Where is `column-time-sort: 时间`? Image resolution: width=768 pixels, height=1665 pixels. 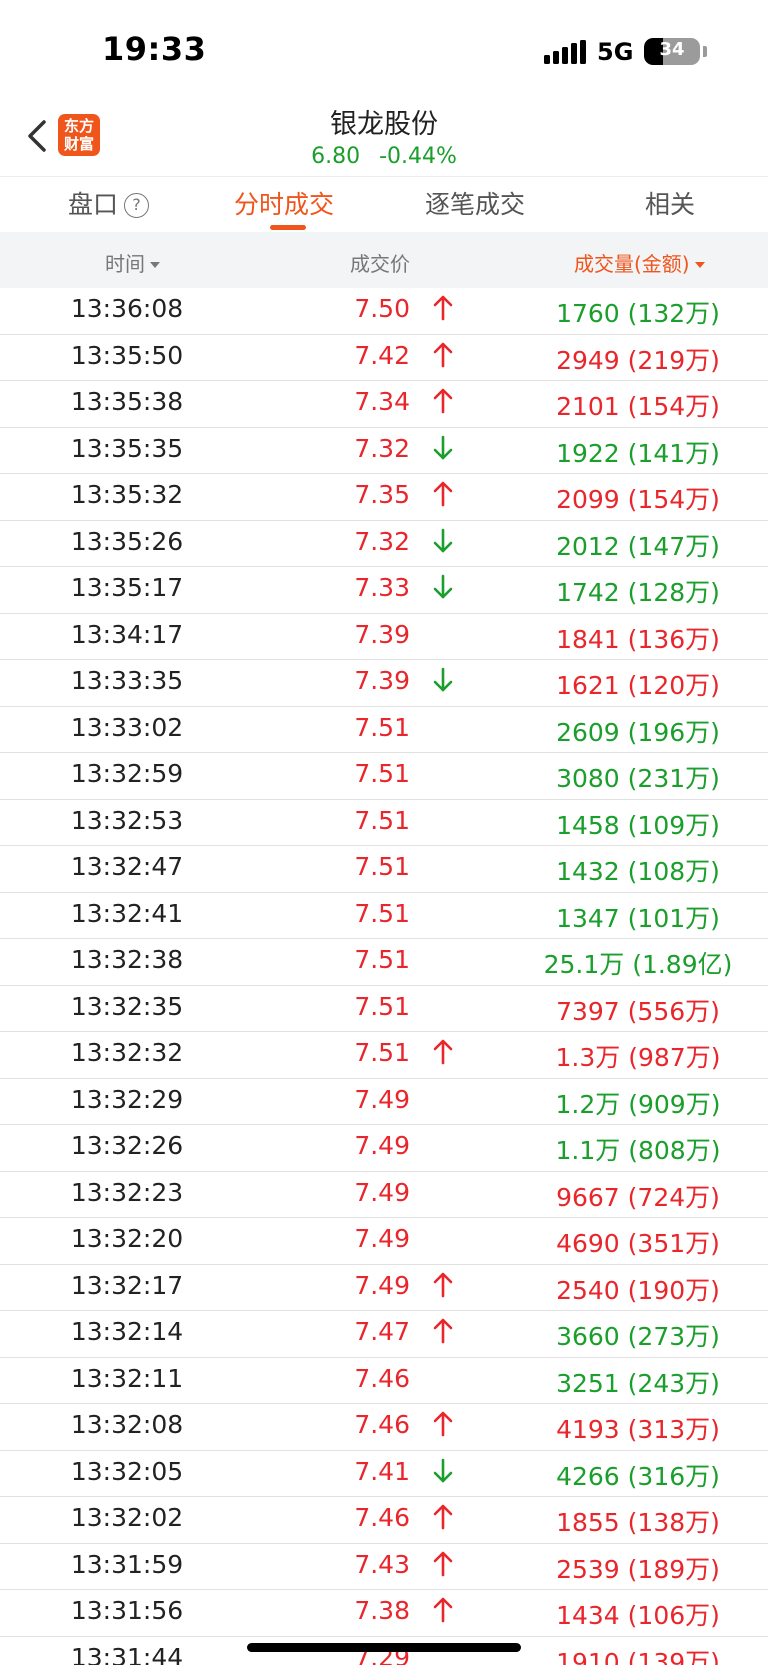
column-time-sort: 时间 is located at coordinates (132, 262).